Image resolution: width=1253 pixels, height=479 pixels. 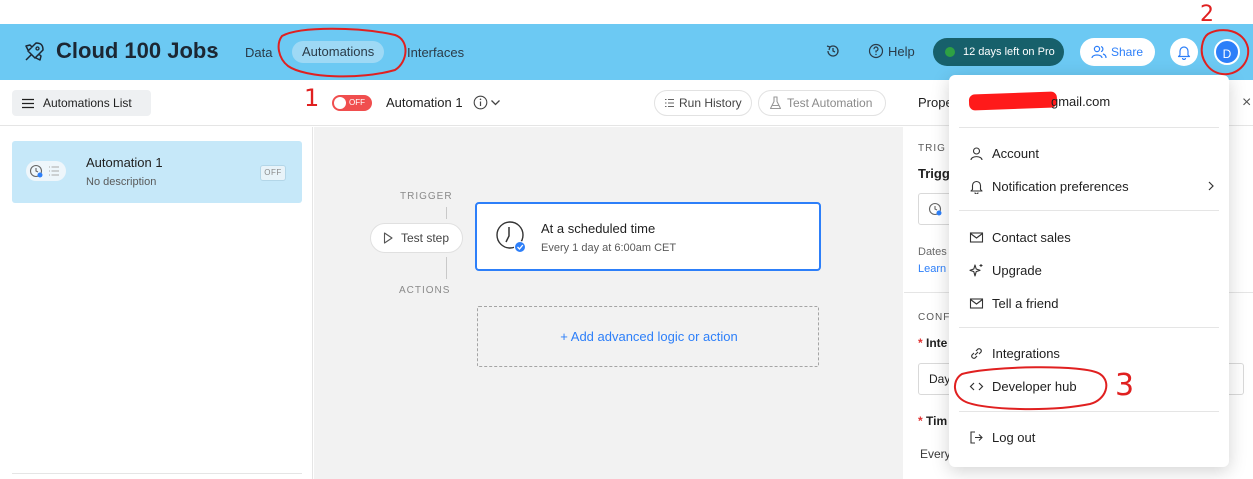 What do you see at coordinates (950, 52) in the screenshot?
I see `trial-status-dot` at bounding box center [950, 52].